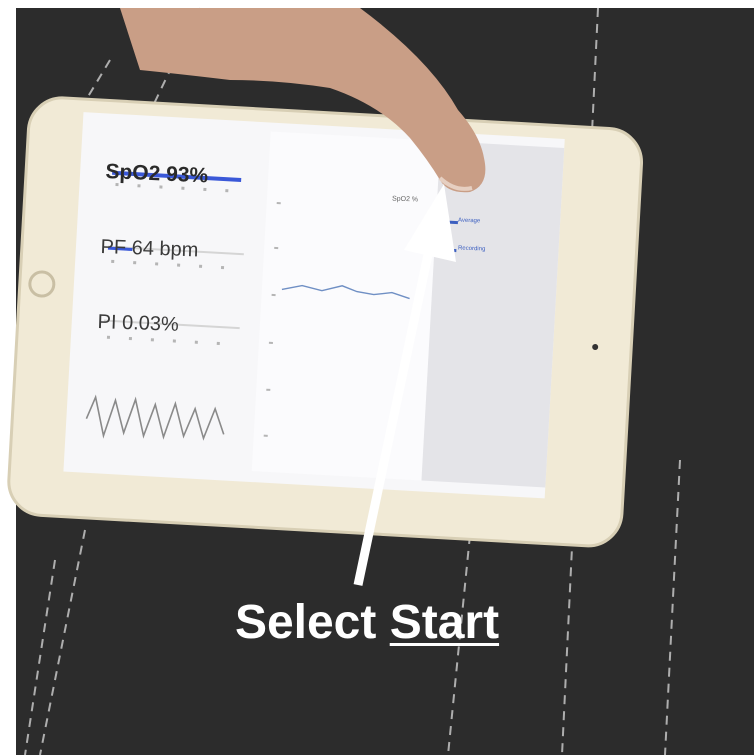  Describe the element at coordinates (469, 221) in the screenshot. I see `legend-average: Average` at that location.